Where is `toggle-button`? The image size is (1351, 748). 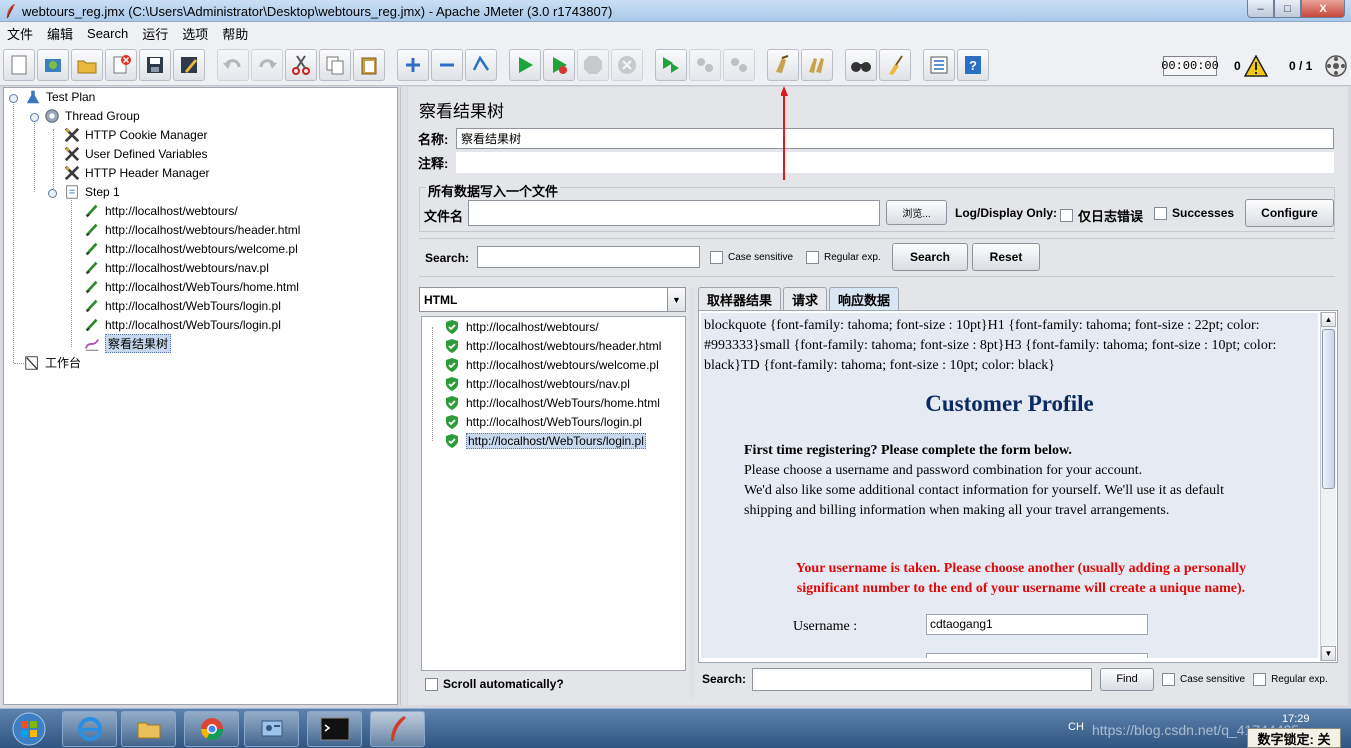 toggle-button is located at coordinates (481, 65).